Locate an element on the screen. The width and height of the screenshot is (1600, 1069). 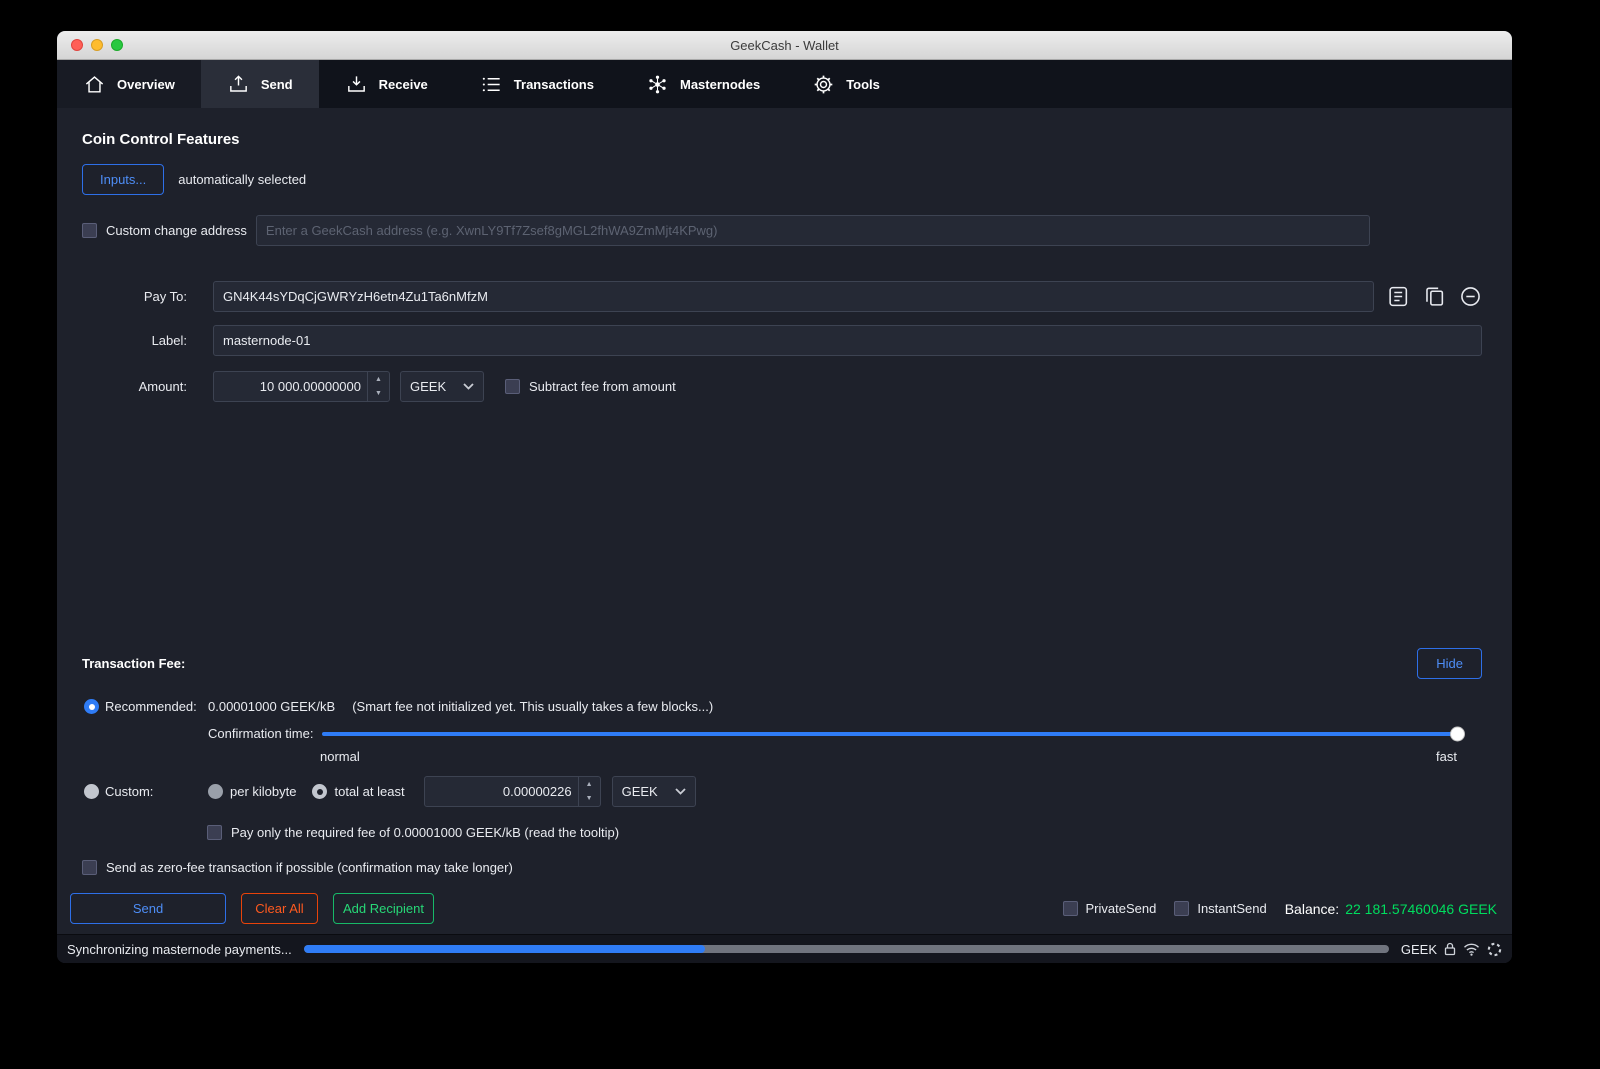
slider-fast-label: fast is located at coordinates (1446, 756).